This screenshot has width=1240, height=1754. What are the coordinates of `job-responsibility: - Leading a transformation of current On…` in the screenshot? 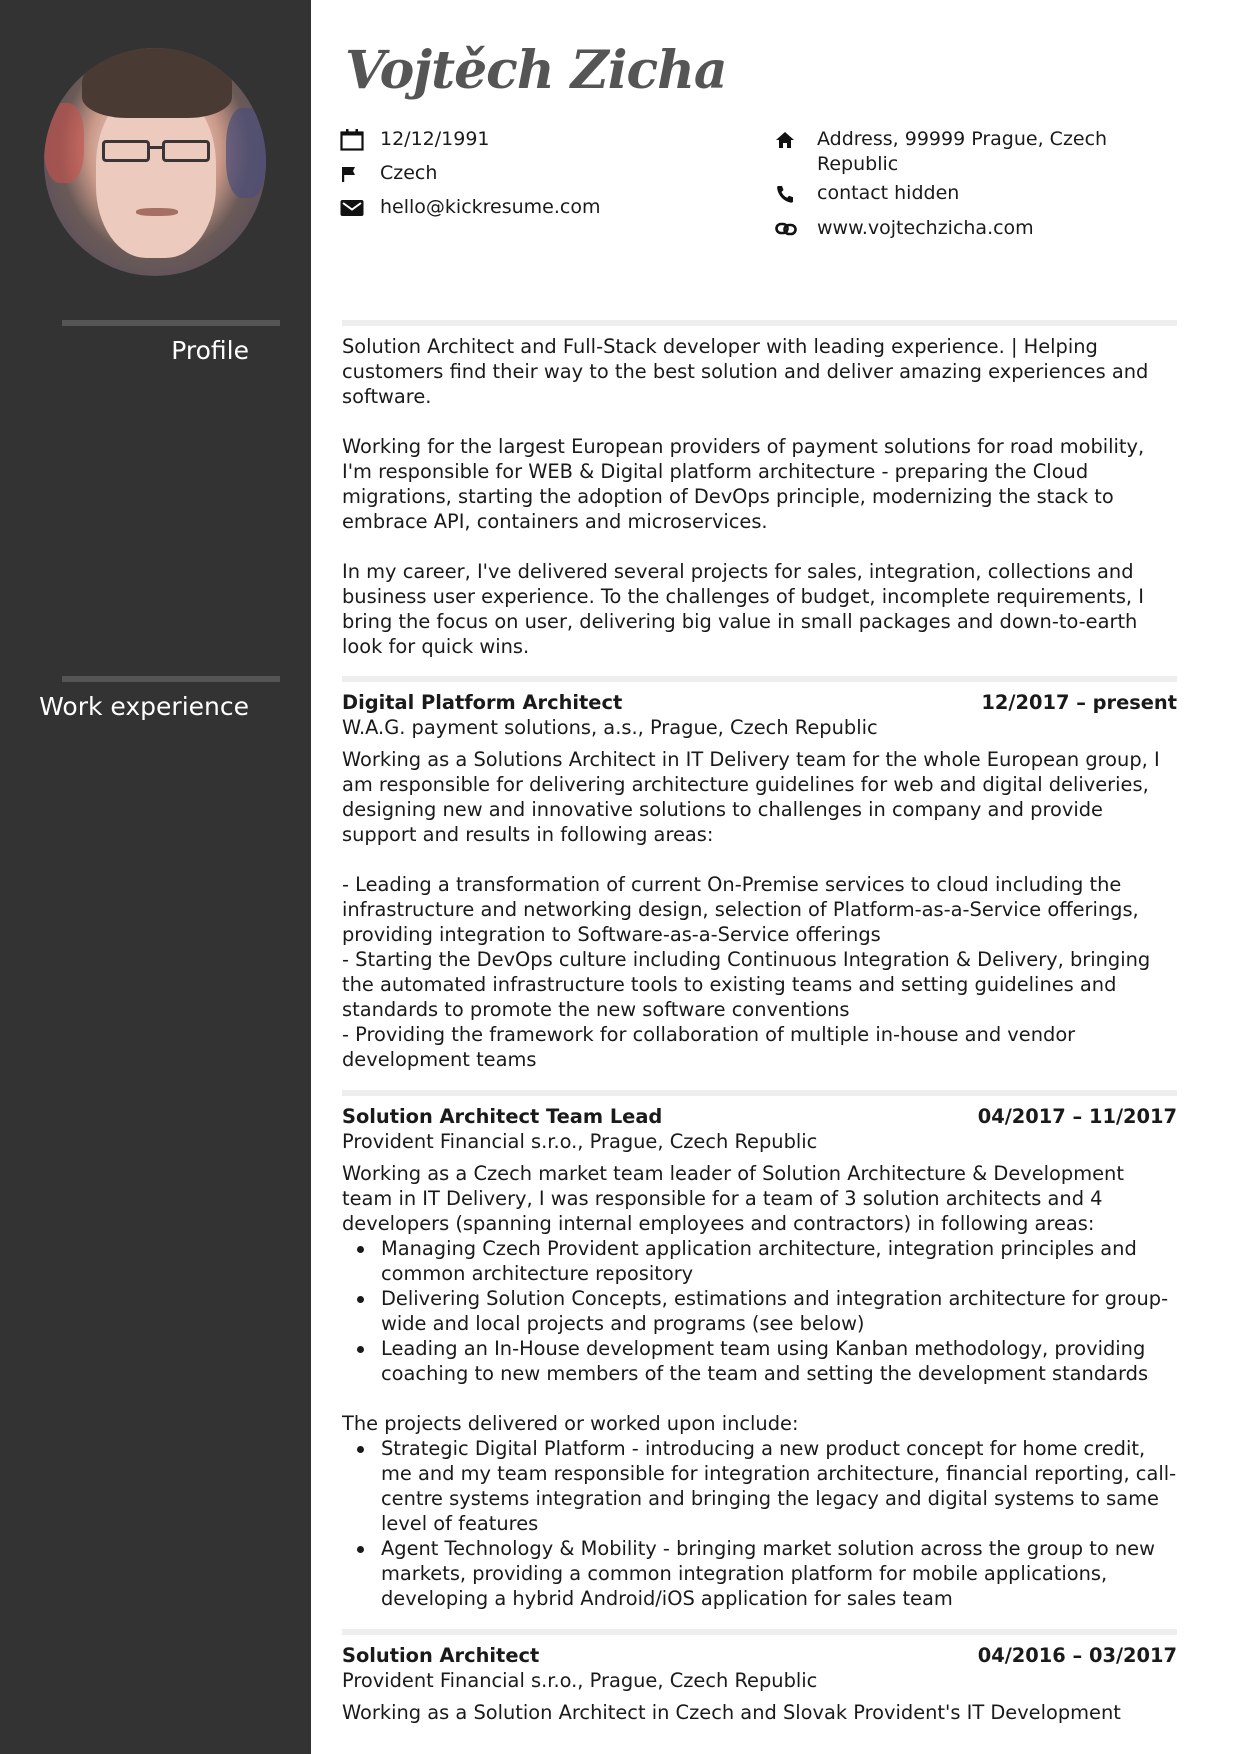 It's located at (740, 909).